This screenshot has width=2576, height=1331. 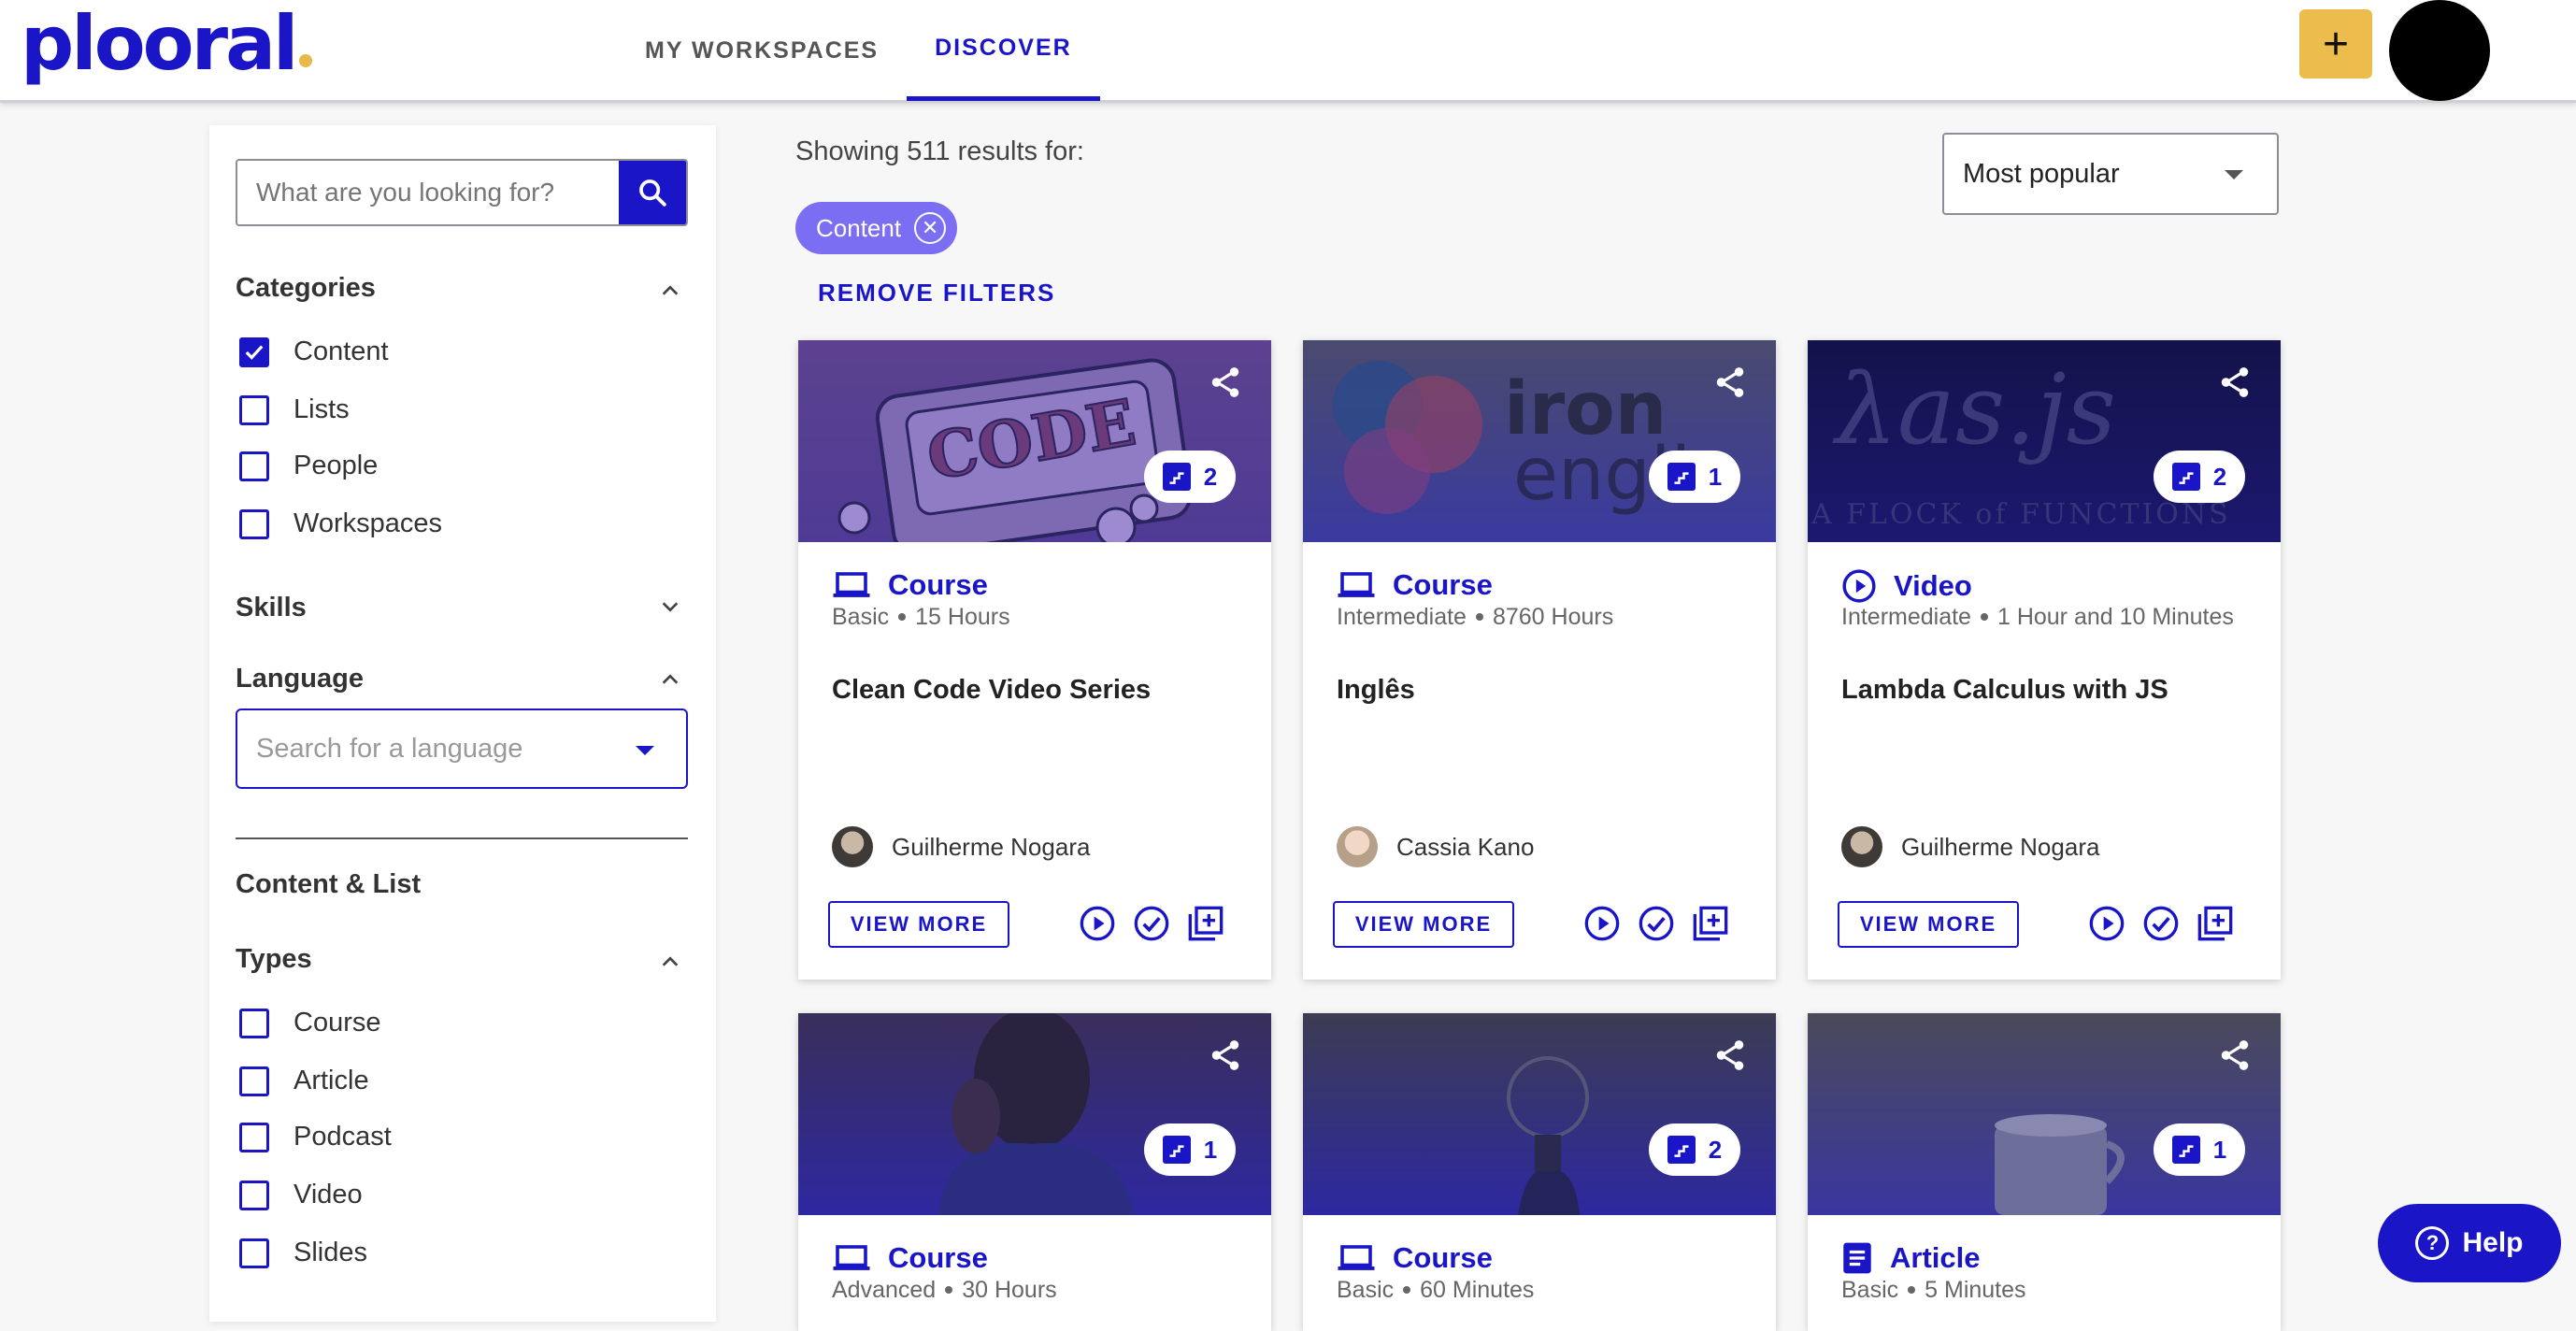 I want to click on sort-select: Most popular, so click(x=2110, y=174).